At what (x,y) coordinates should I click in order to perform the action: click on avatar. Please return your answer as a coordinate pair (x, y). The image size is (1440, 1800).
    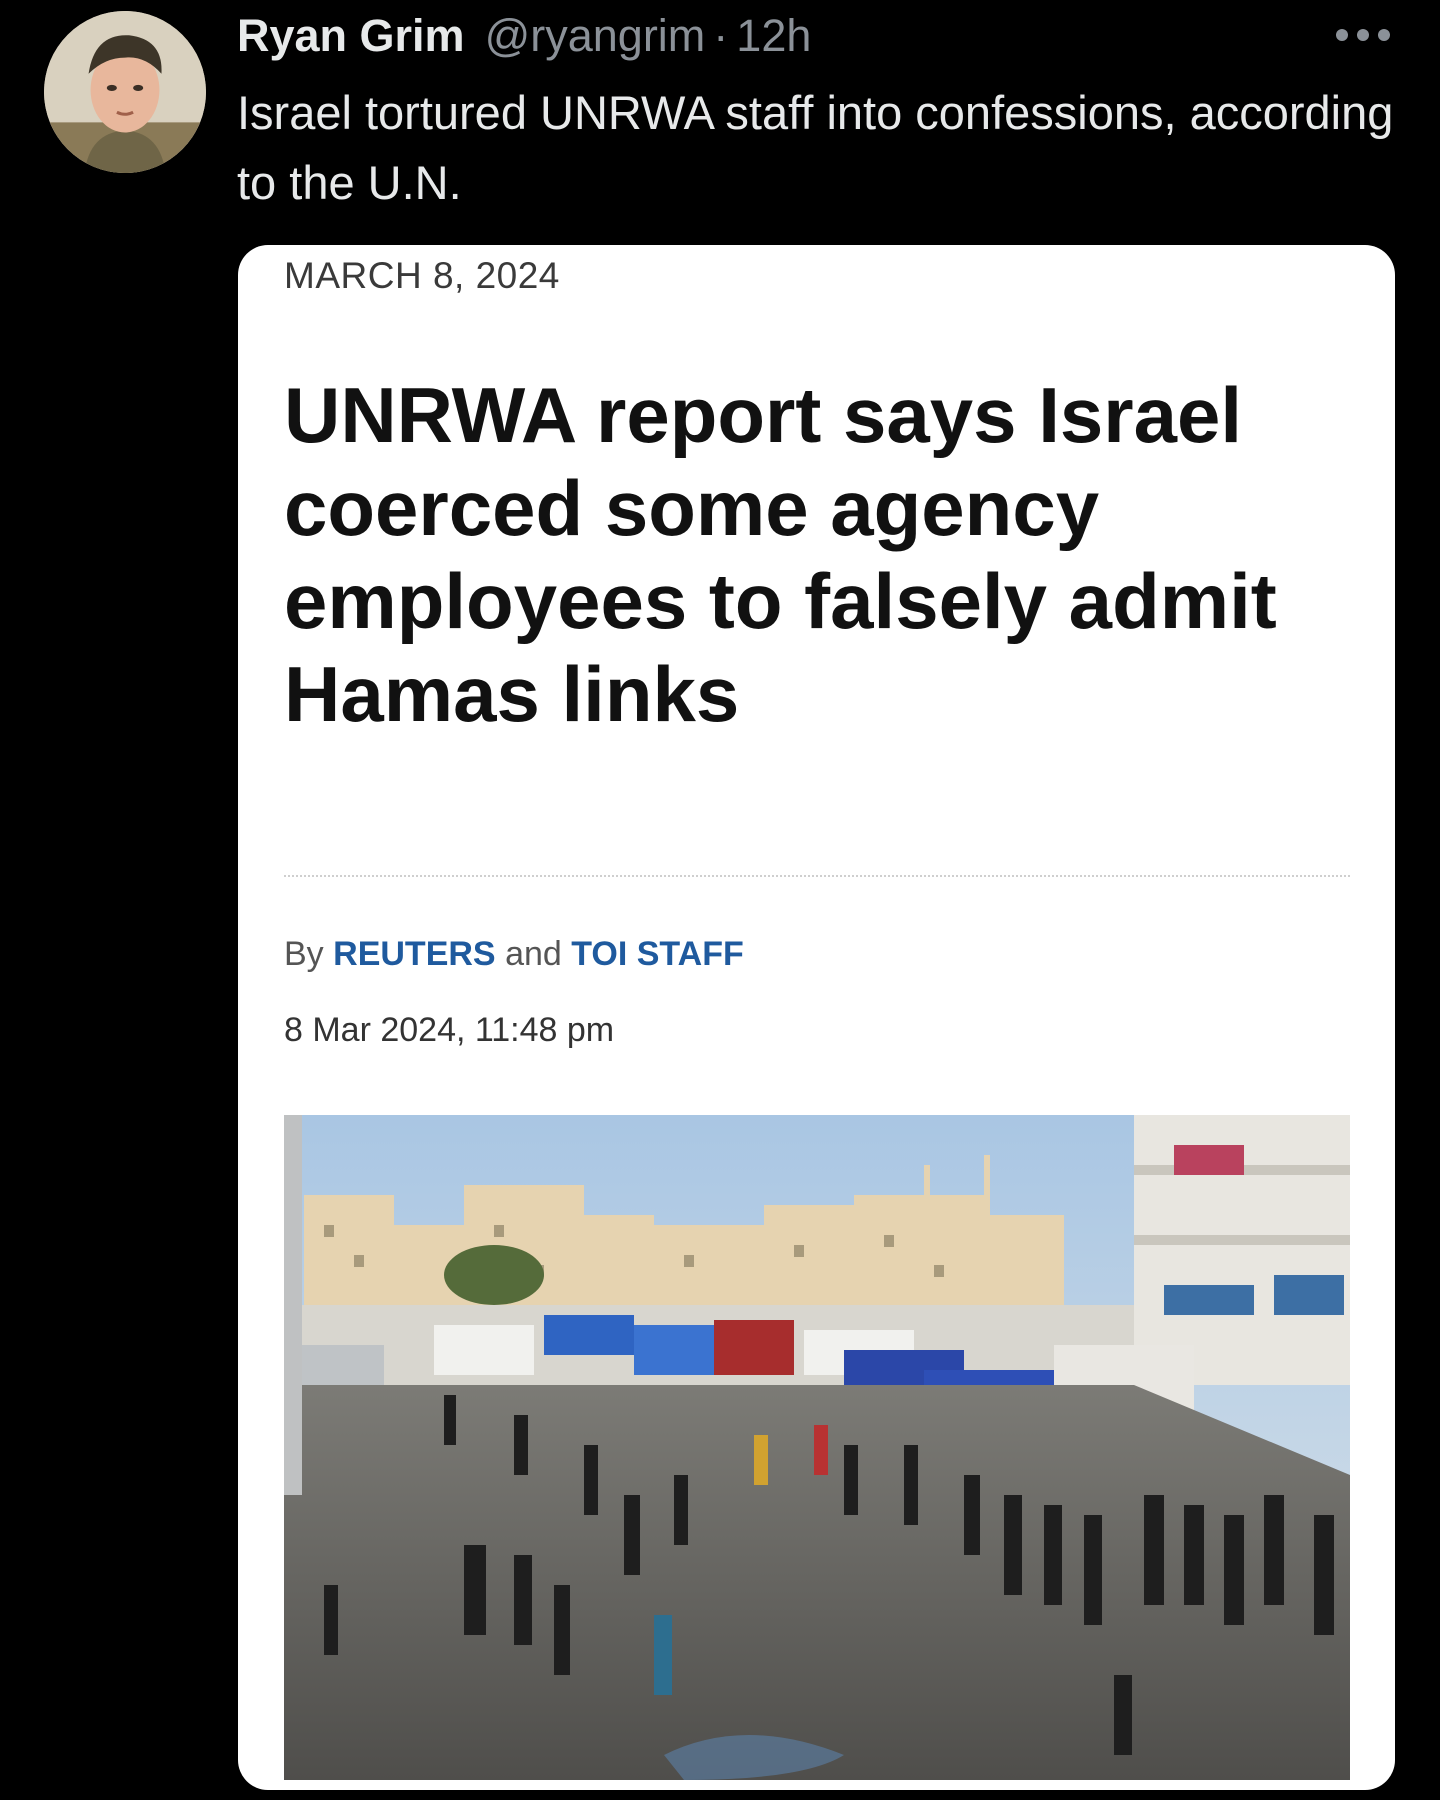
    Looking at the image, I should click on (125, 92).